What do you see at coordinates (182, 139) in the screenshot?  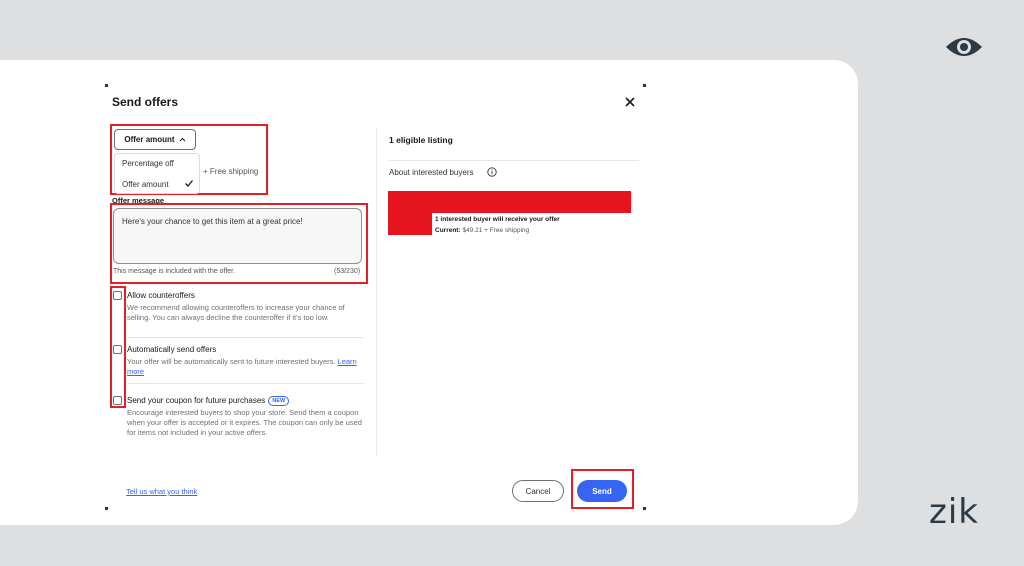 I see `chevron-up-icon` at bounding box center [182, 139].